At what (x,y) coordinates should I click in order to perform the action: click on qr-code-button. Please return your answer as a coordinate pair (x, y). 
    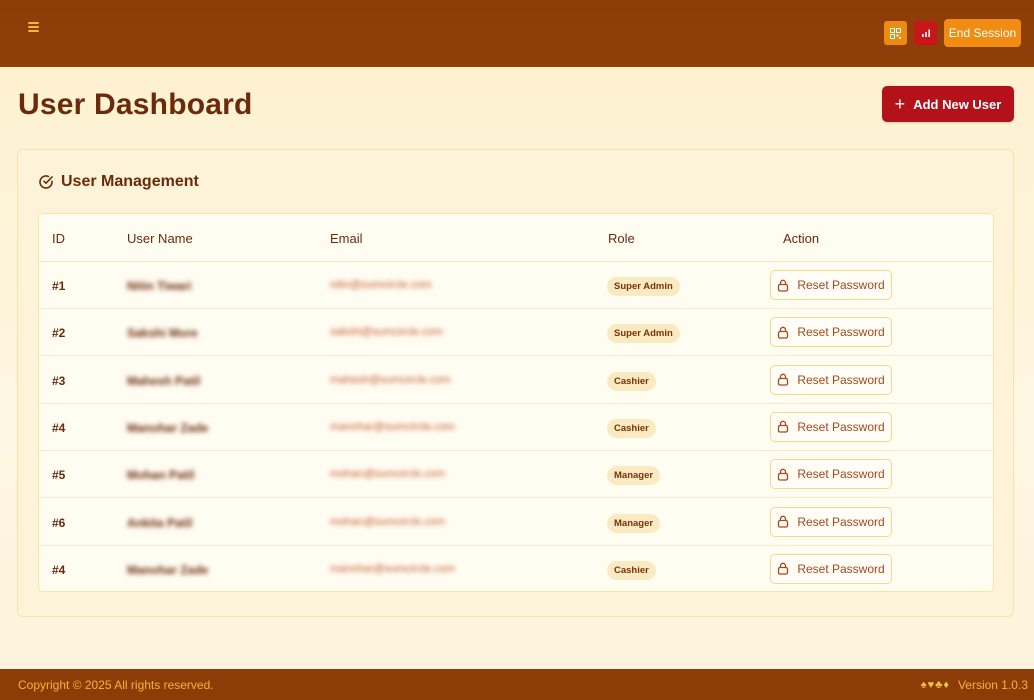
    Looking at the image, I should click on (895, 33).